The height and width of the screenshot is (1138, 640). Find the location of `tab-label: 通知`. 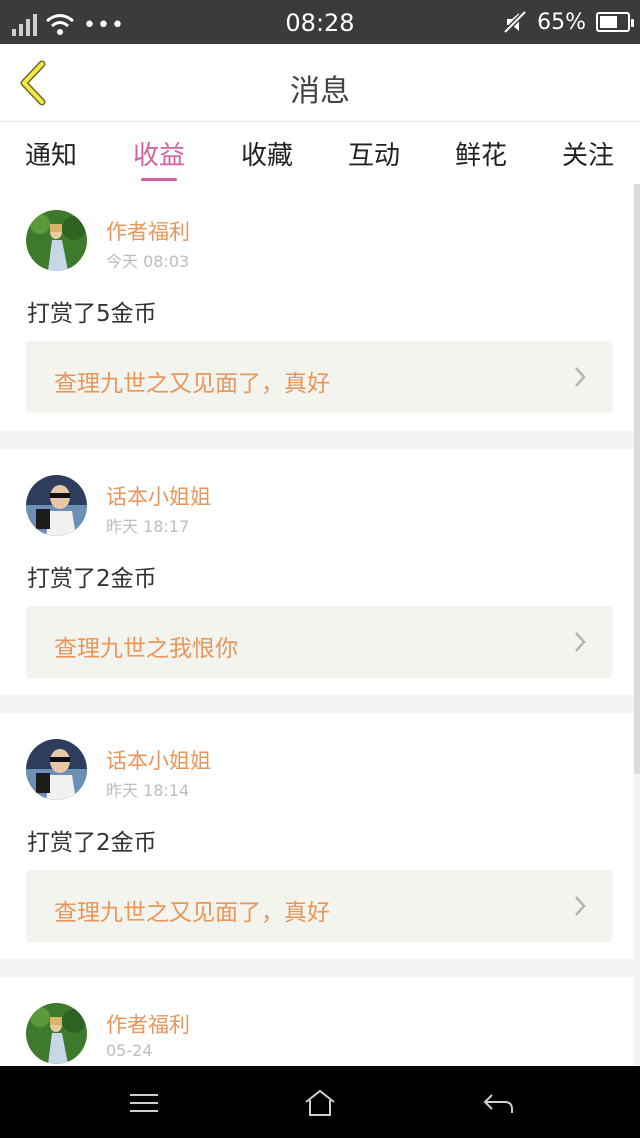

tab-label: 通知 is located at coordinates (50, 156).